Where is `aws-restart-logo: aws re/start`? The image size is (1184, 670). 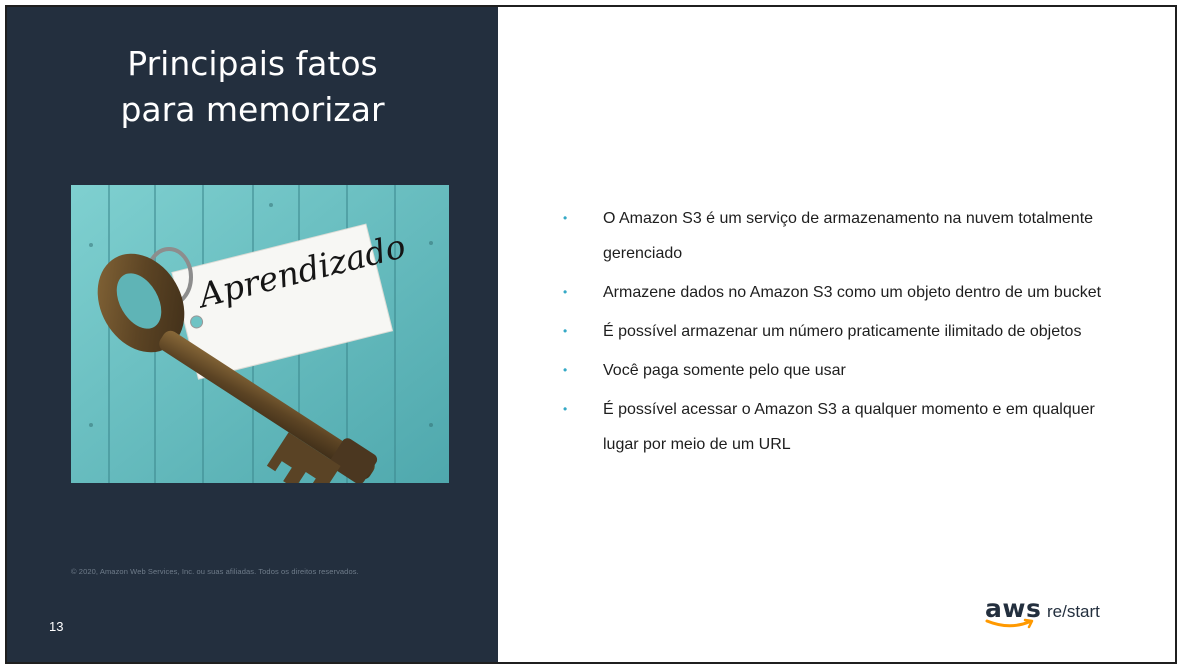
aws-restart-logo: aws re/start is located at coordinates (1050, 613).